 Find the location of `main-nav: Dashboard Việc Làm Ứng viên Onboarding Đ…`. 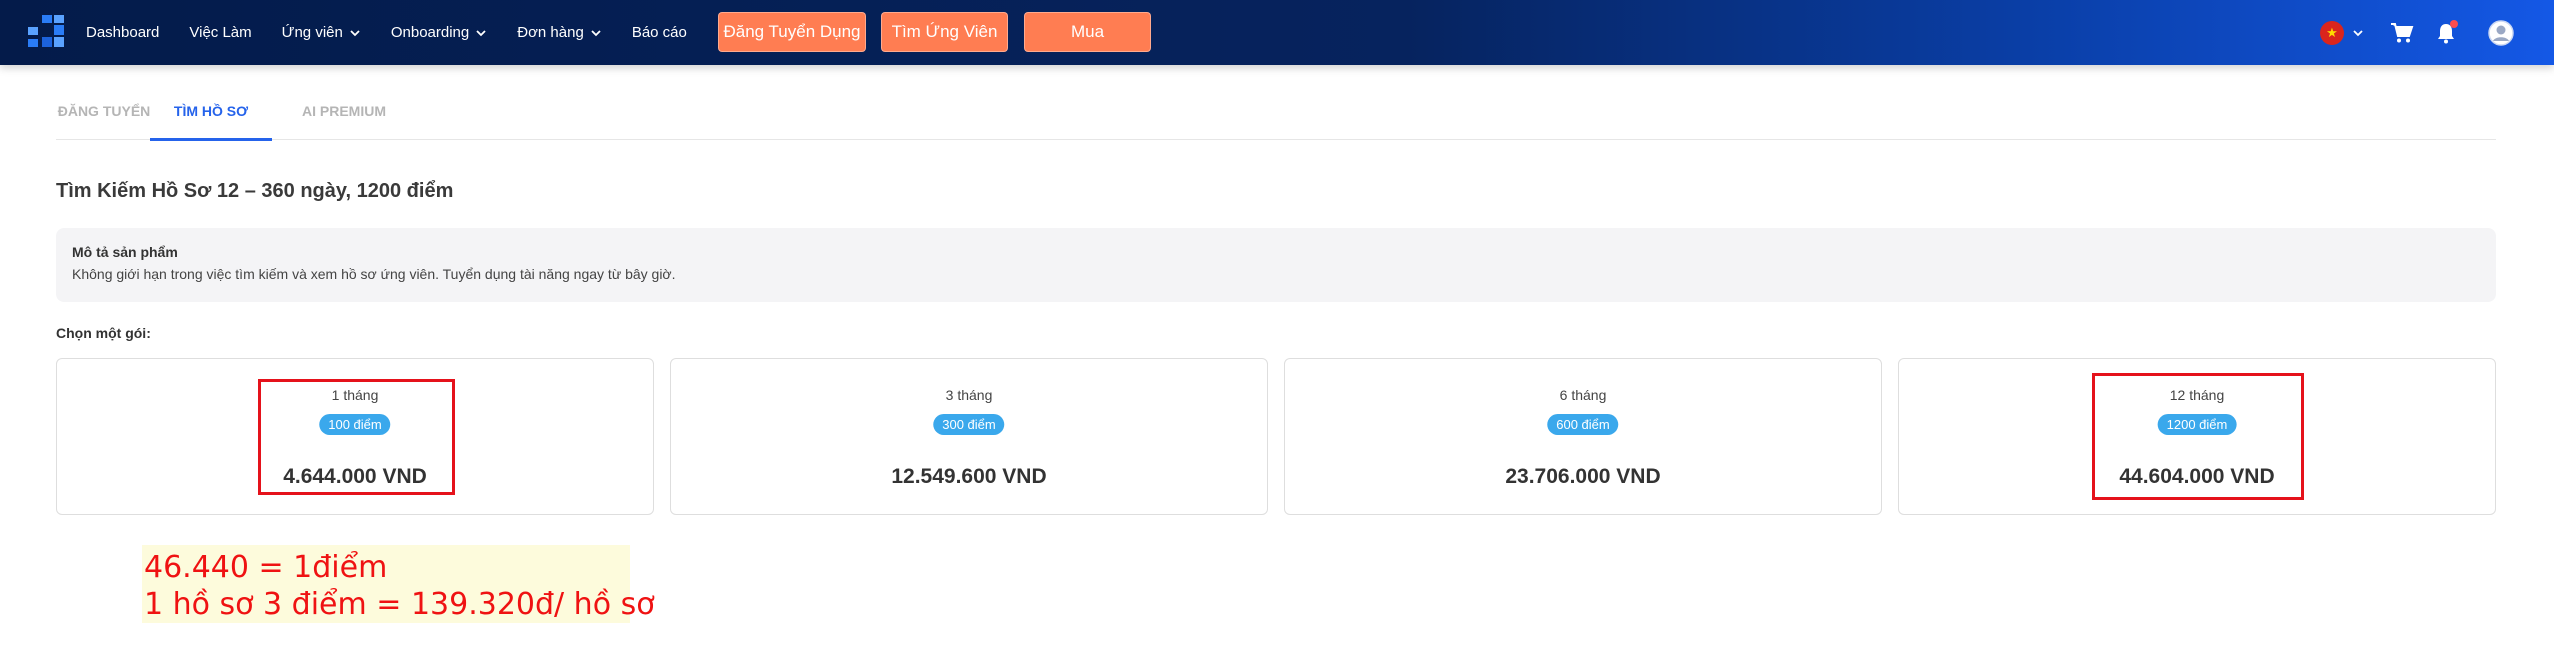

main-nav: Dashboard Việc Làm Ứng viên Onboarding Đ… is located at coordinates (386, 32).